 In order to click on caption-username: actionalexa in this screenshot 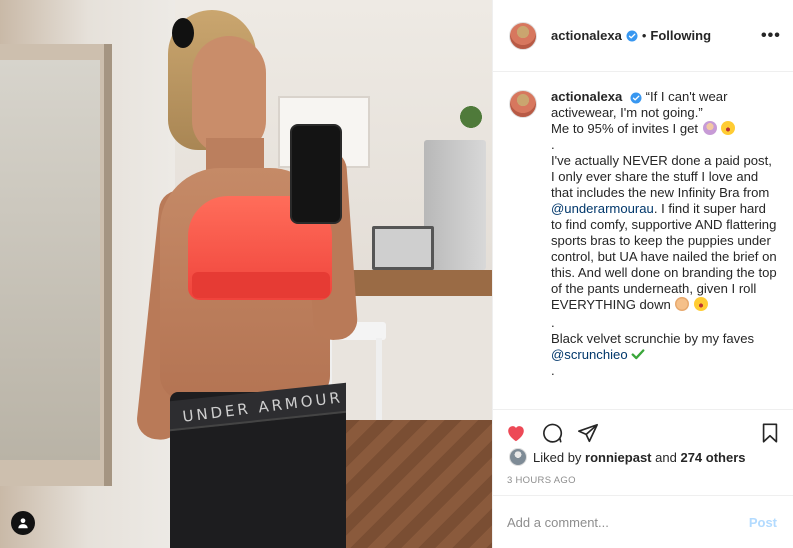, I will do `click(586, 96)`.